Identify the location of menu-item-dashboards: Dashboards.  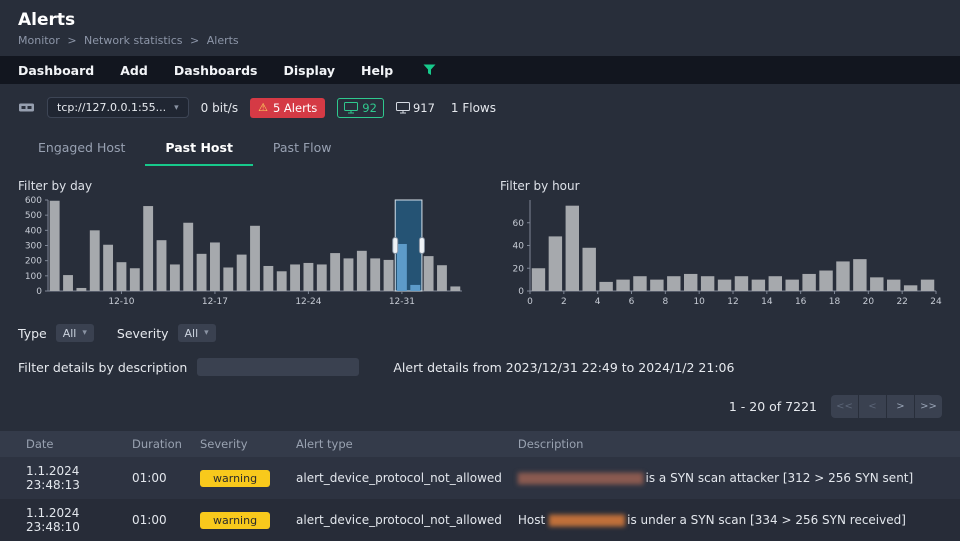
(216, 70).